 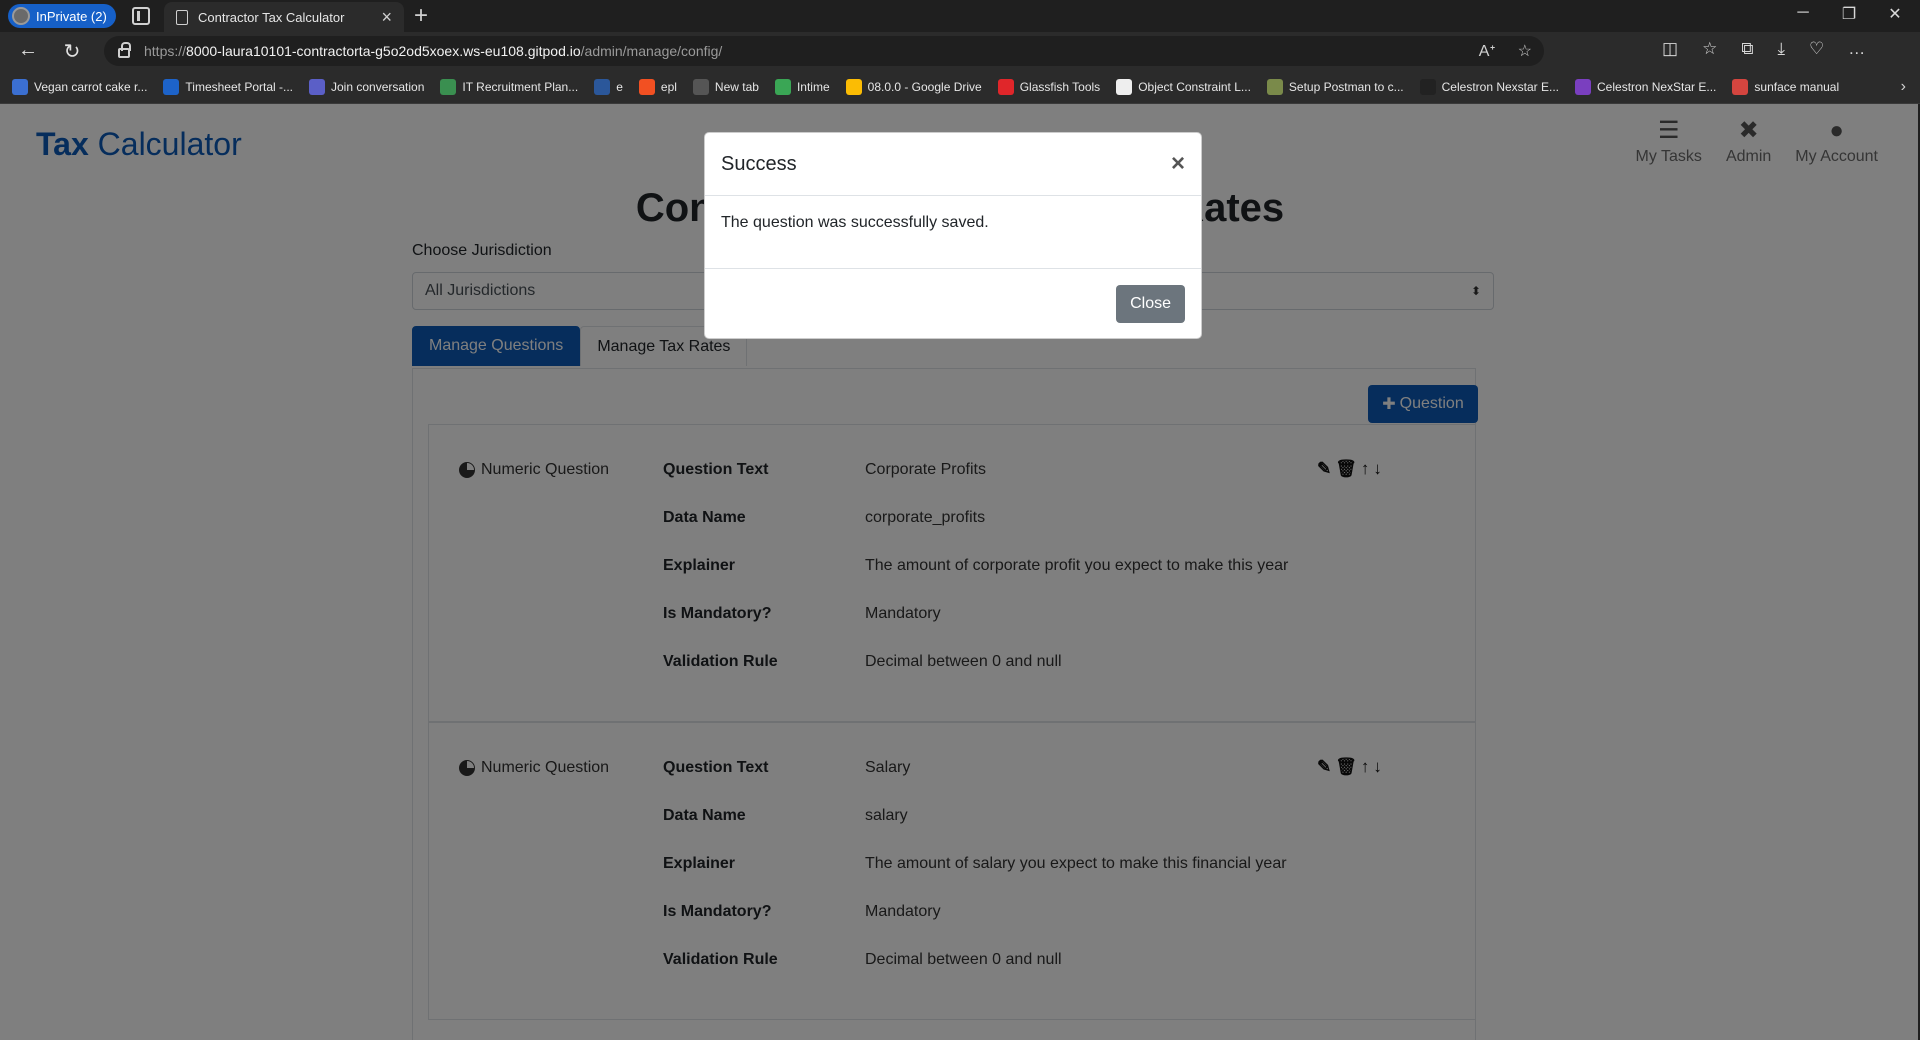 I want to click on bookmark-item: sunface manual, so click(x=1786, y=86).